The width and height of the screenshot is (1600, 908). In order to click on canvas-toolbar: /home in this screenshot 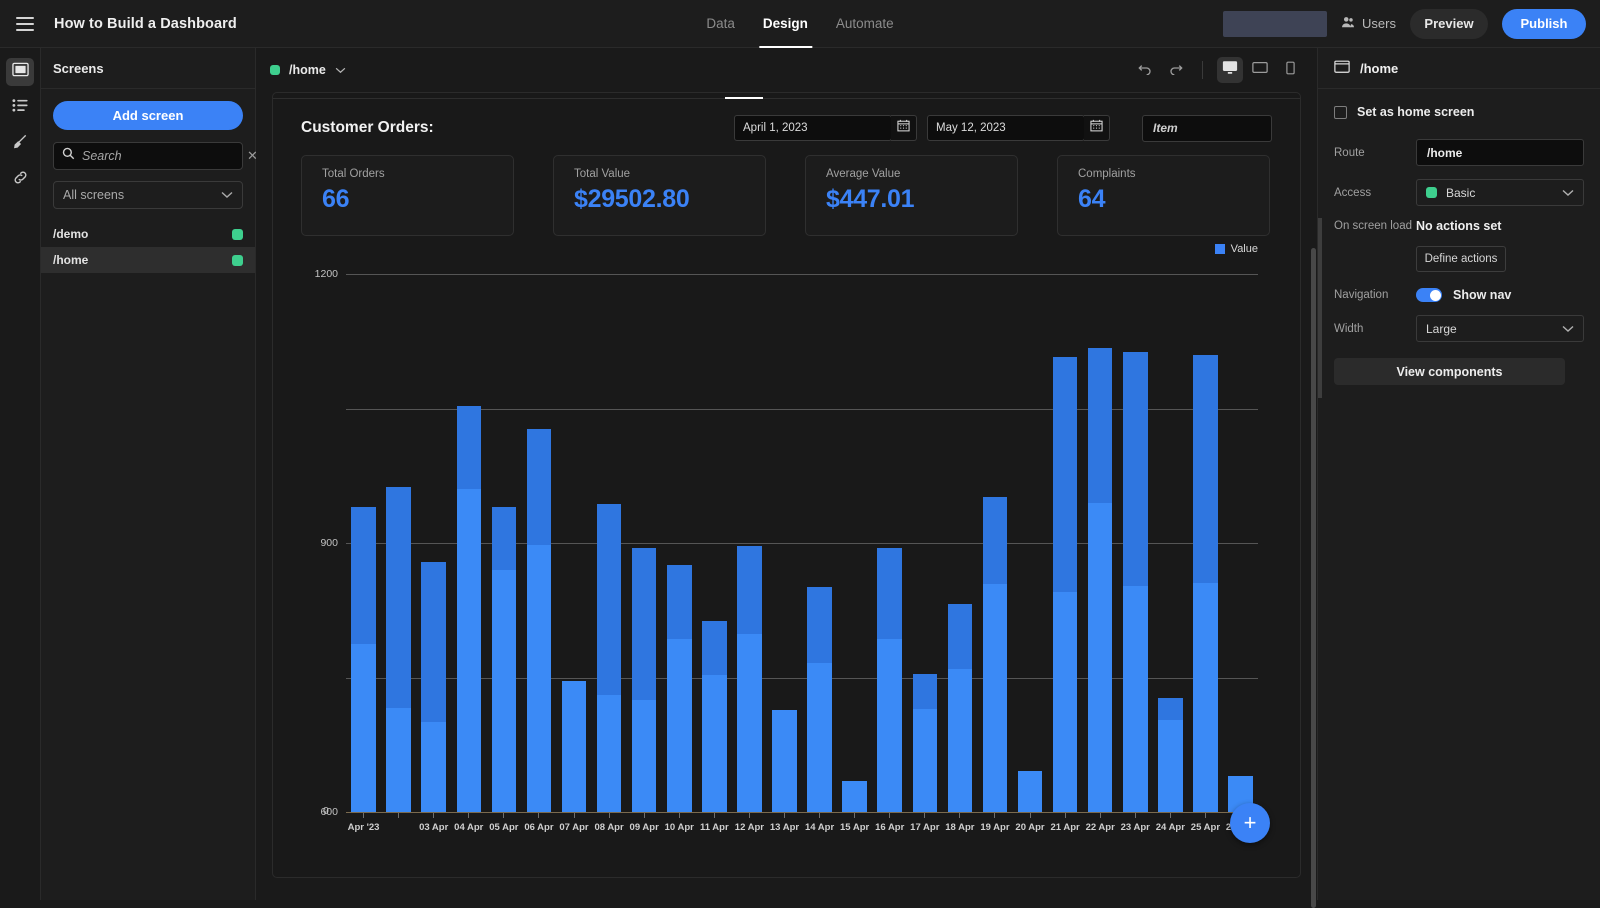, I will do `click(786, 70)`.